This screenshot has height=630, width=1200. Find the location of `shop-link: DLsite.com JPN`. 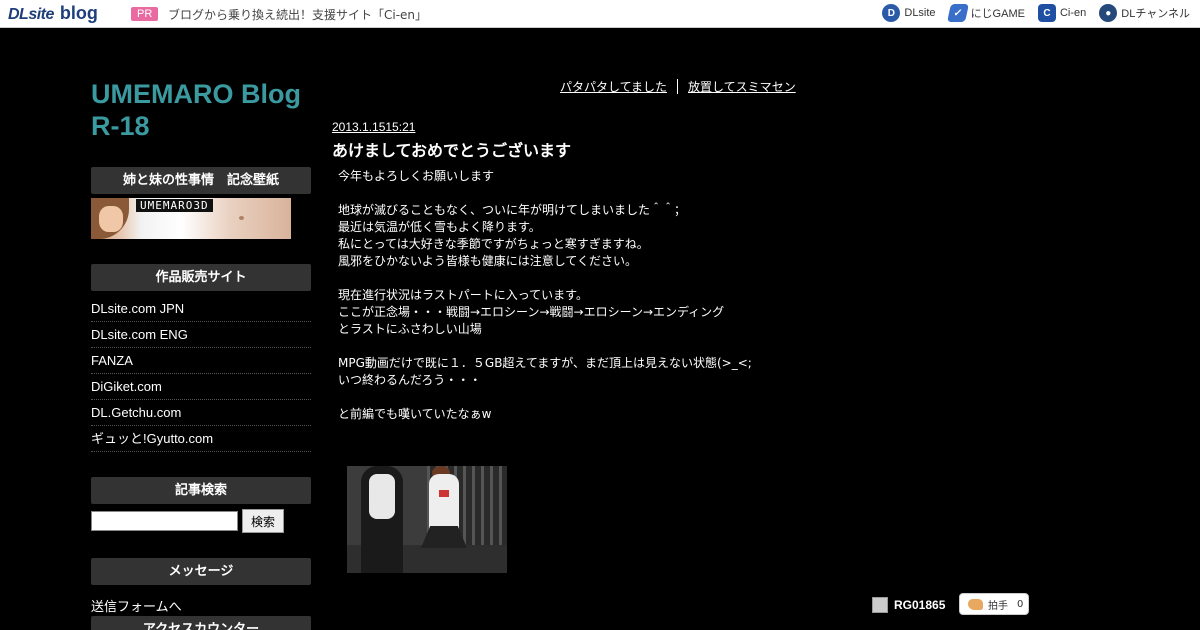

shop-link: DLsite.com JPN is located at coordinates (201, 309).